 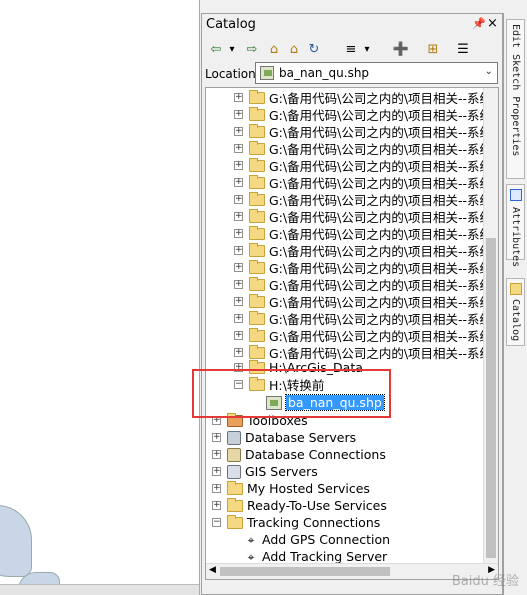 What do you see at coordinates (515, 225) in the screenshot?
I see `tab-attributes: Attributes` at bounding box center [515, 225].